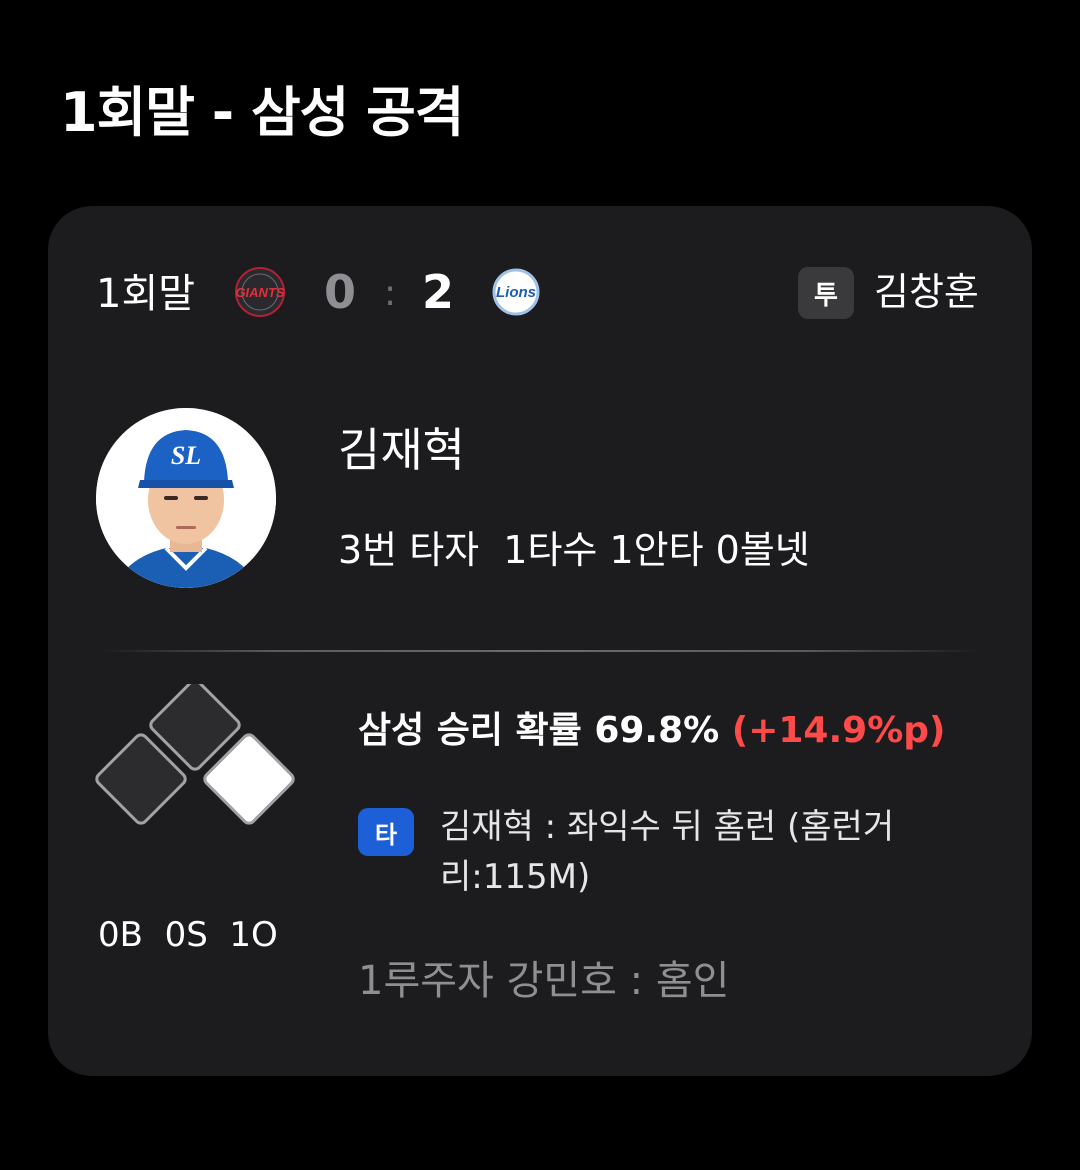 The width and height of the screenshot is (1080, 1170). What do you see at coordinates (186, 498) in the screenshot?
I see `player-avatar-icon: SL` at bounding box center [186, 498].